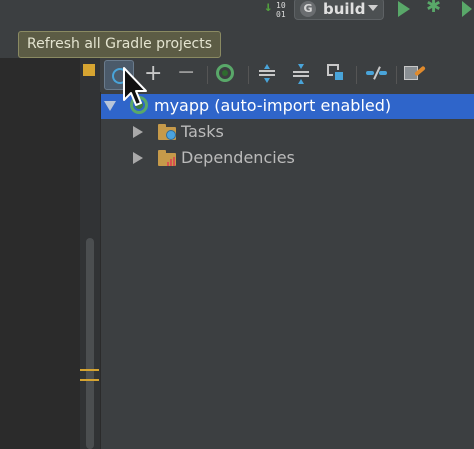  Describe the element at coordinates (373, 8) in the screenshot. I see `chevron-down-icon` at that location.